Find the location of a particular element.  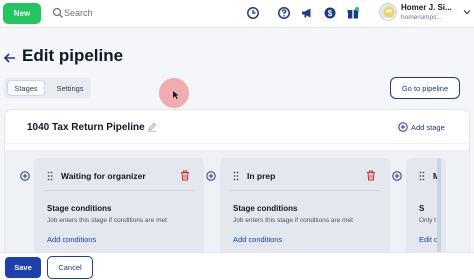

add-stage-label: Add stage is located at coordinates (428, 127).